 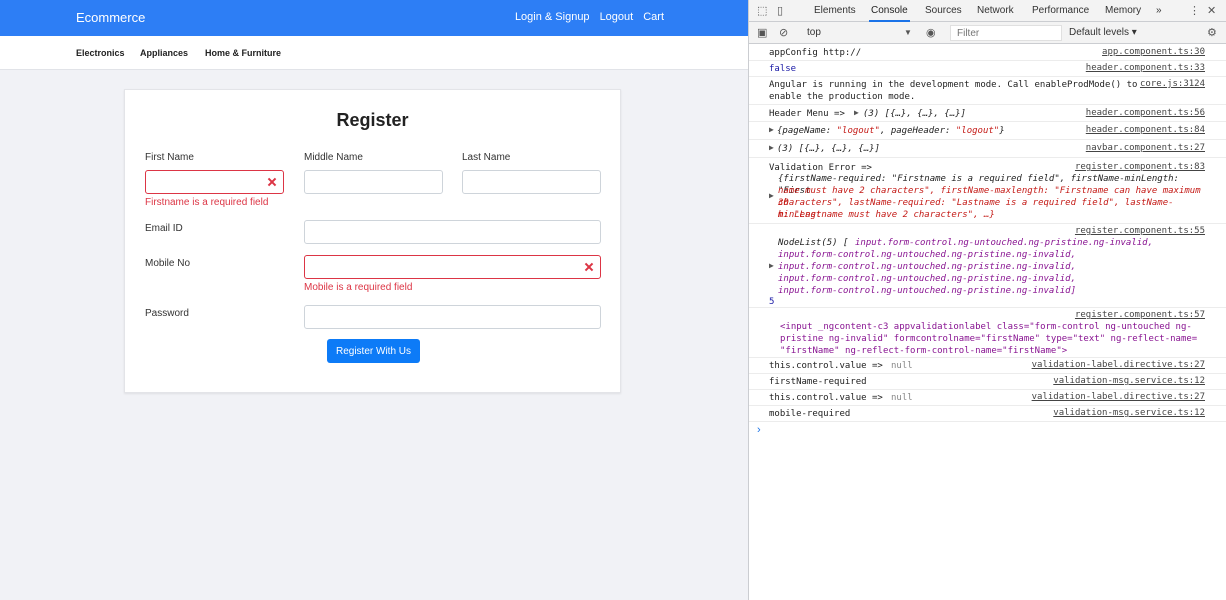 What do you see at coordinates (452, 232) in the screenshot?
I see `email-input` at bounding box center [452, 232].